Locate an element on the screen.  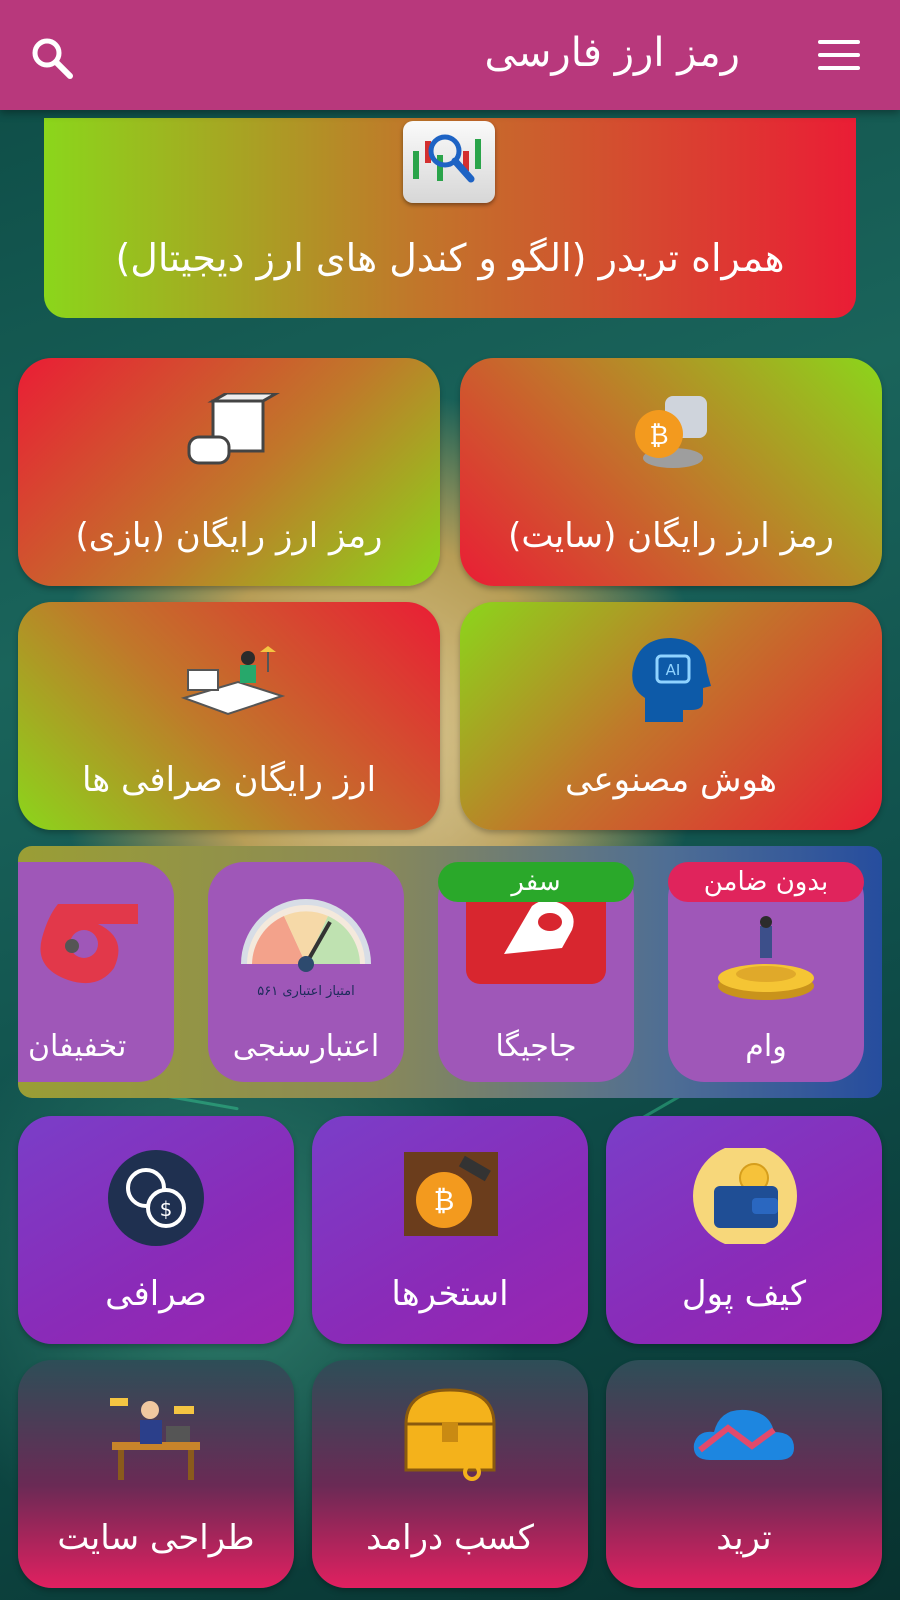
web-design-tile: طراحی سایت is located at coordinates (156, 1474).